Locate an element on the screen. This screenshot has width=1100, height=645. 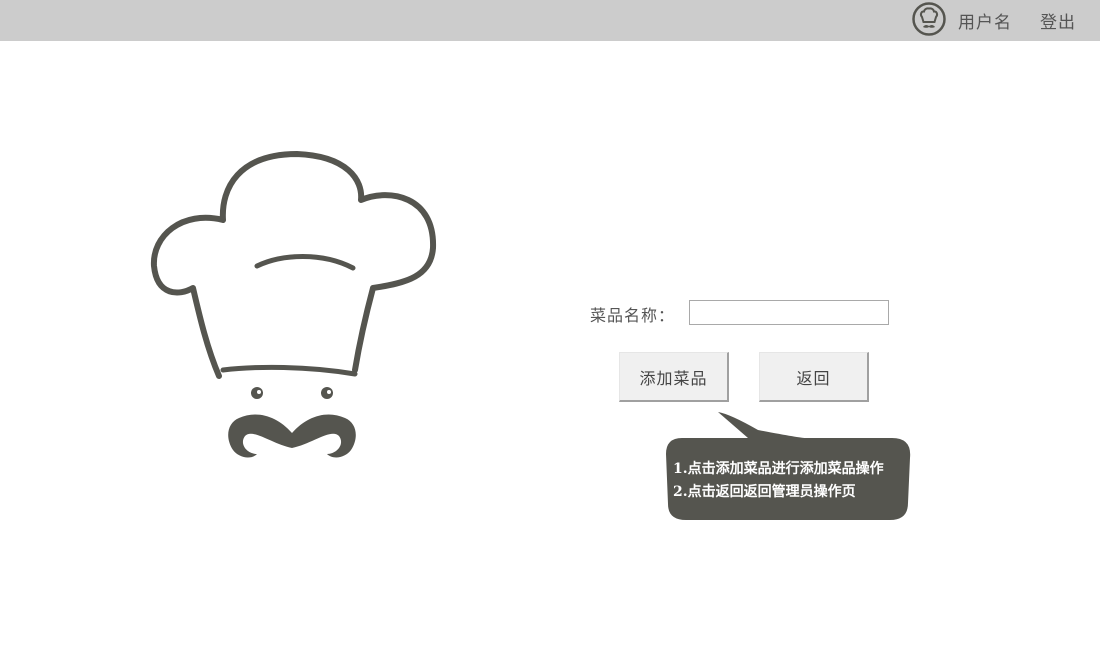
chef-hat-mustache-logo-icon is located at coordinates (293, 304).